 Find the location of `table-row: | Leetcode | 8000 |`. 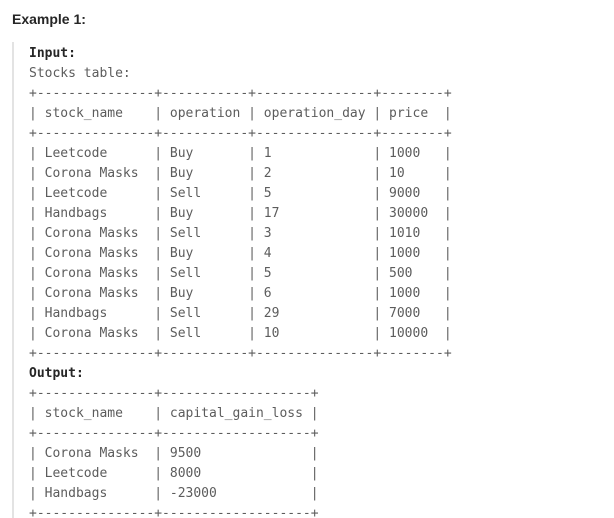

table-row: | Leetcode | 8000 | is located at coordinates (174, 473).